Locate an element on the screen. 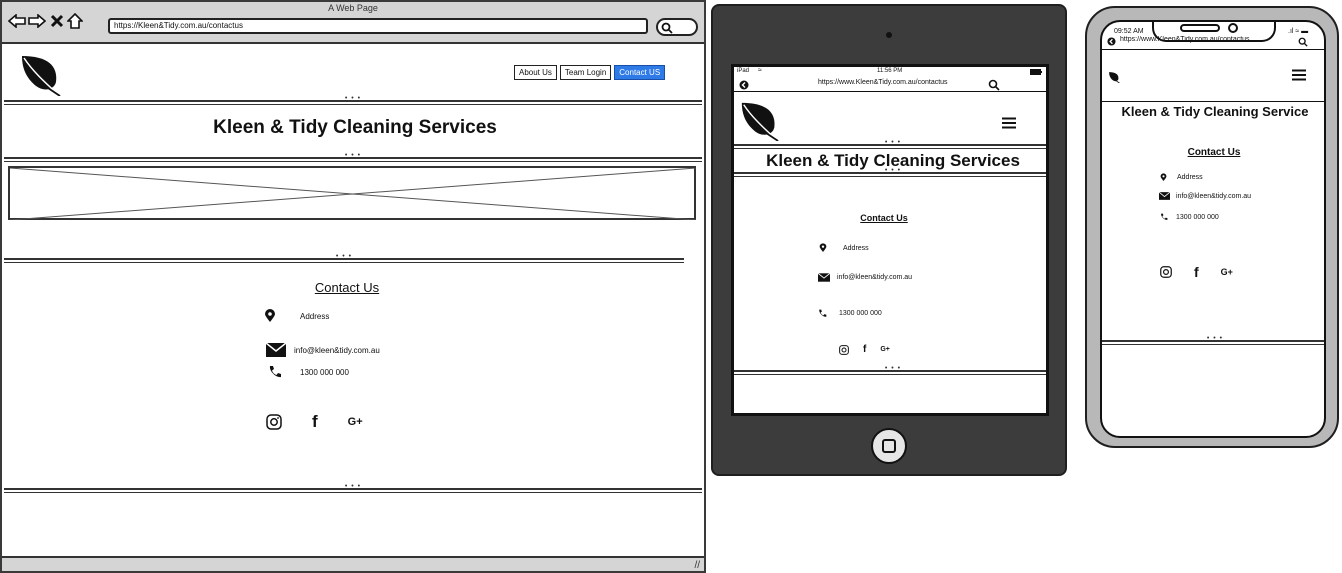  home-icon is located at coordinates (75, 21).